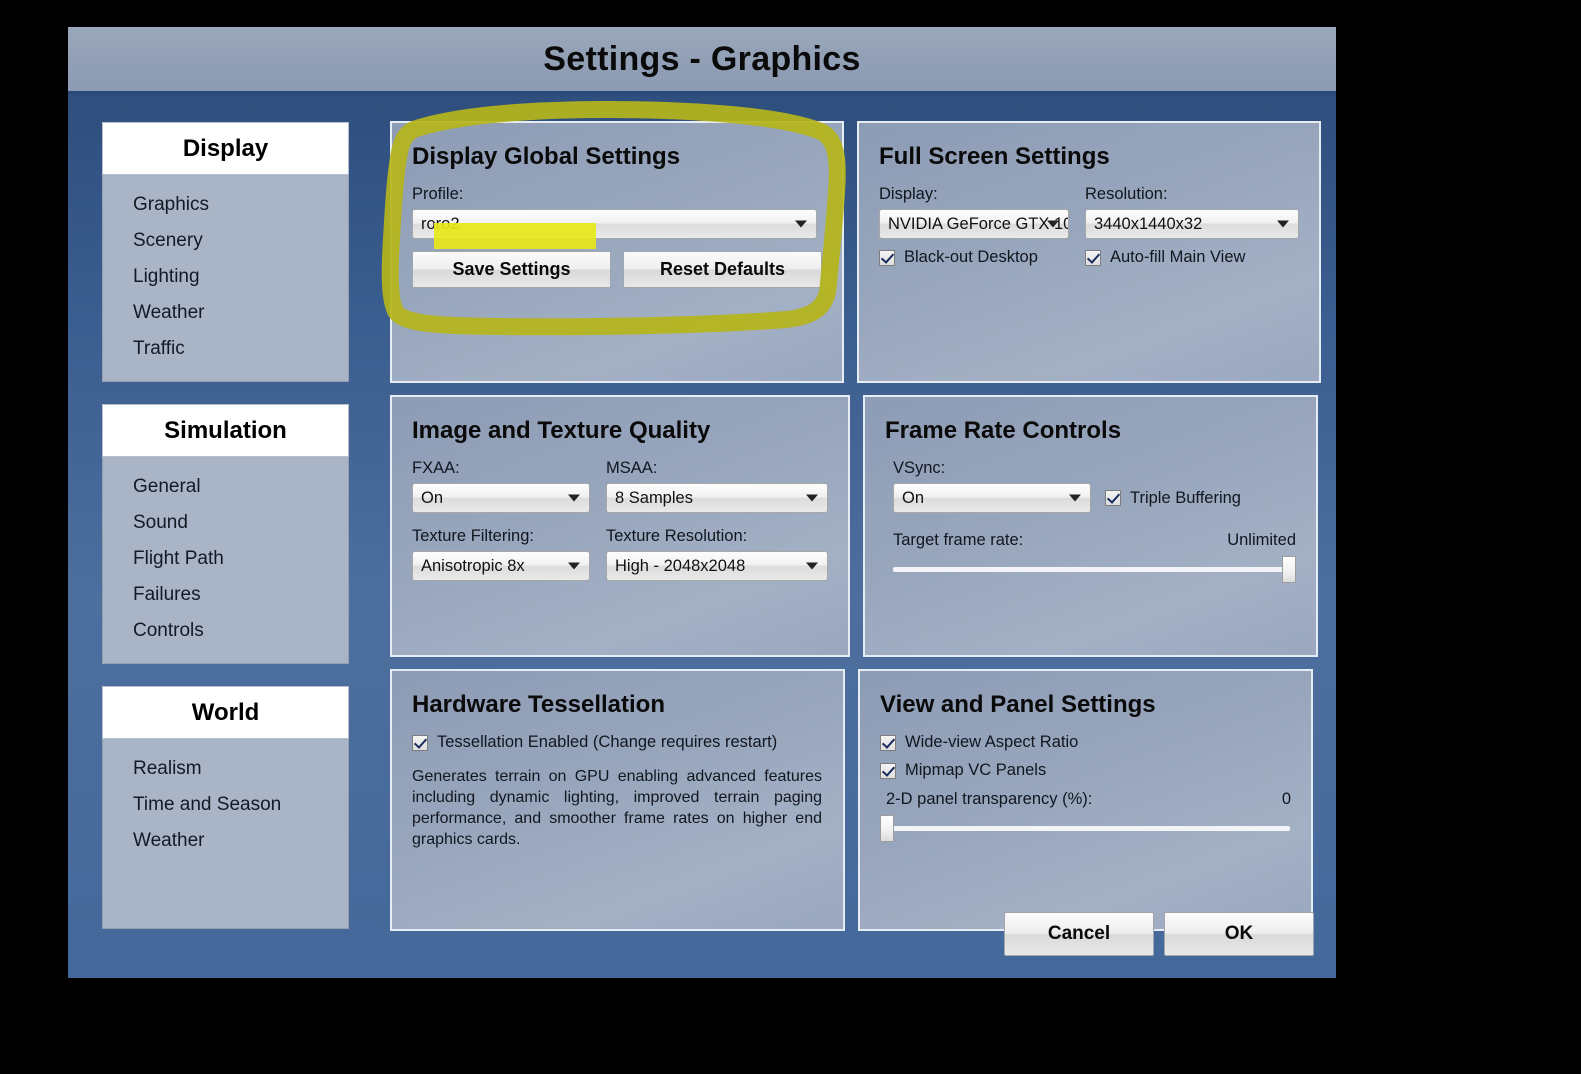  Describe the element at coordinates (473, 536) in the screenshot. I see `texture-filtering-label: Texture Filtering:` at that location.